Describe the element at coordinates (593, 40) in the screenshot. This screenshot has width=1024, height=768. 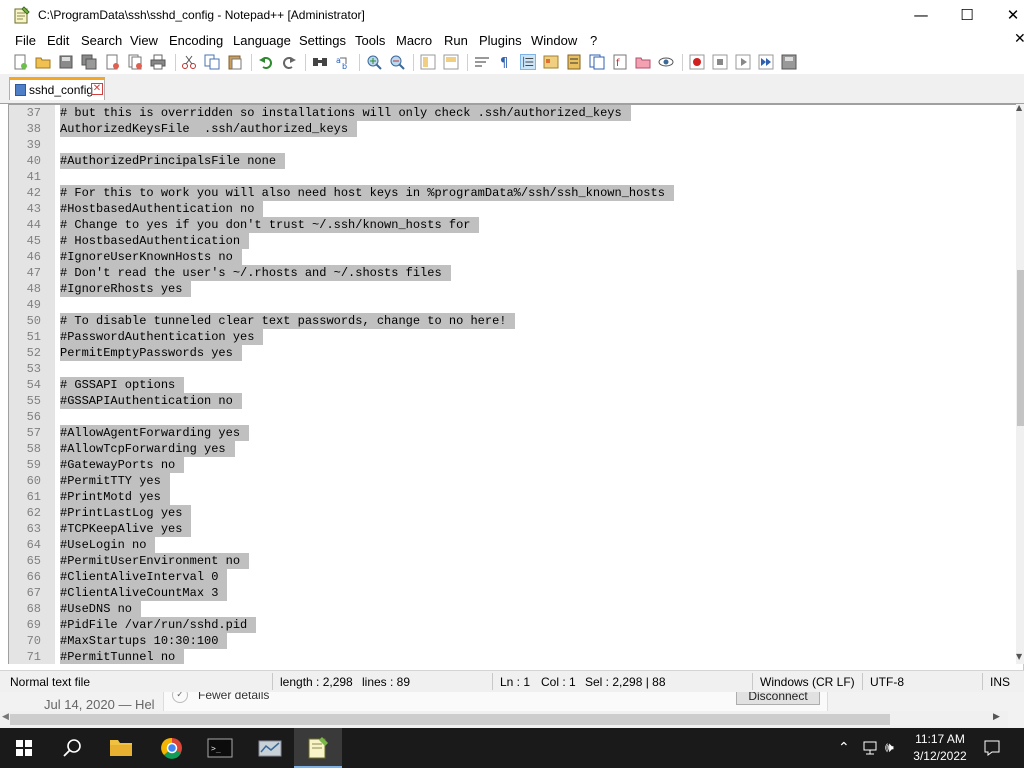
I see `menu-help: ?` at that location.